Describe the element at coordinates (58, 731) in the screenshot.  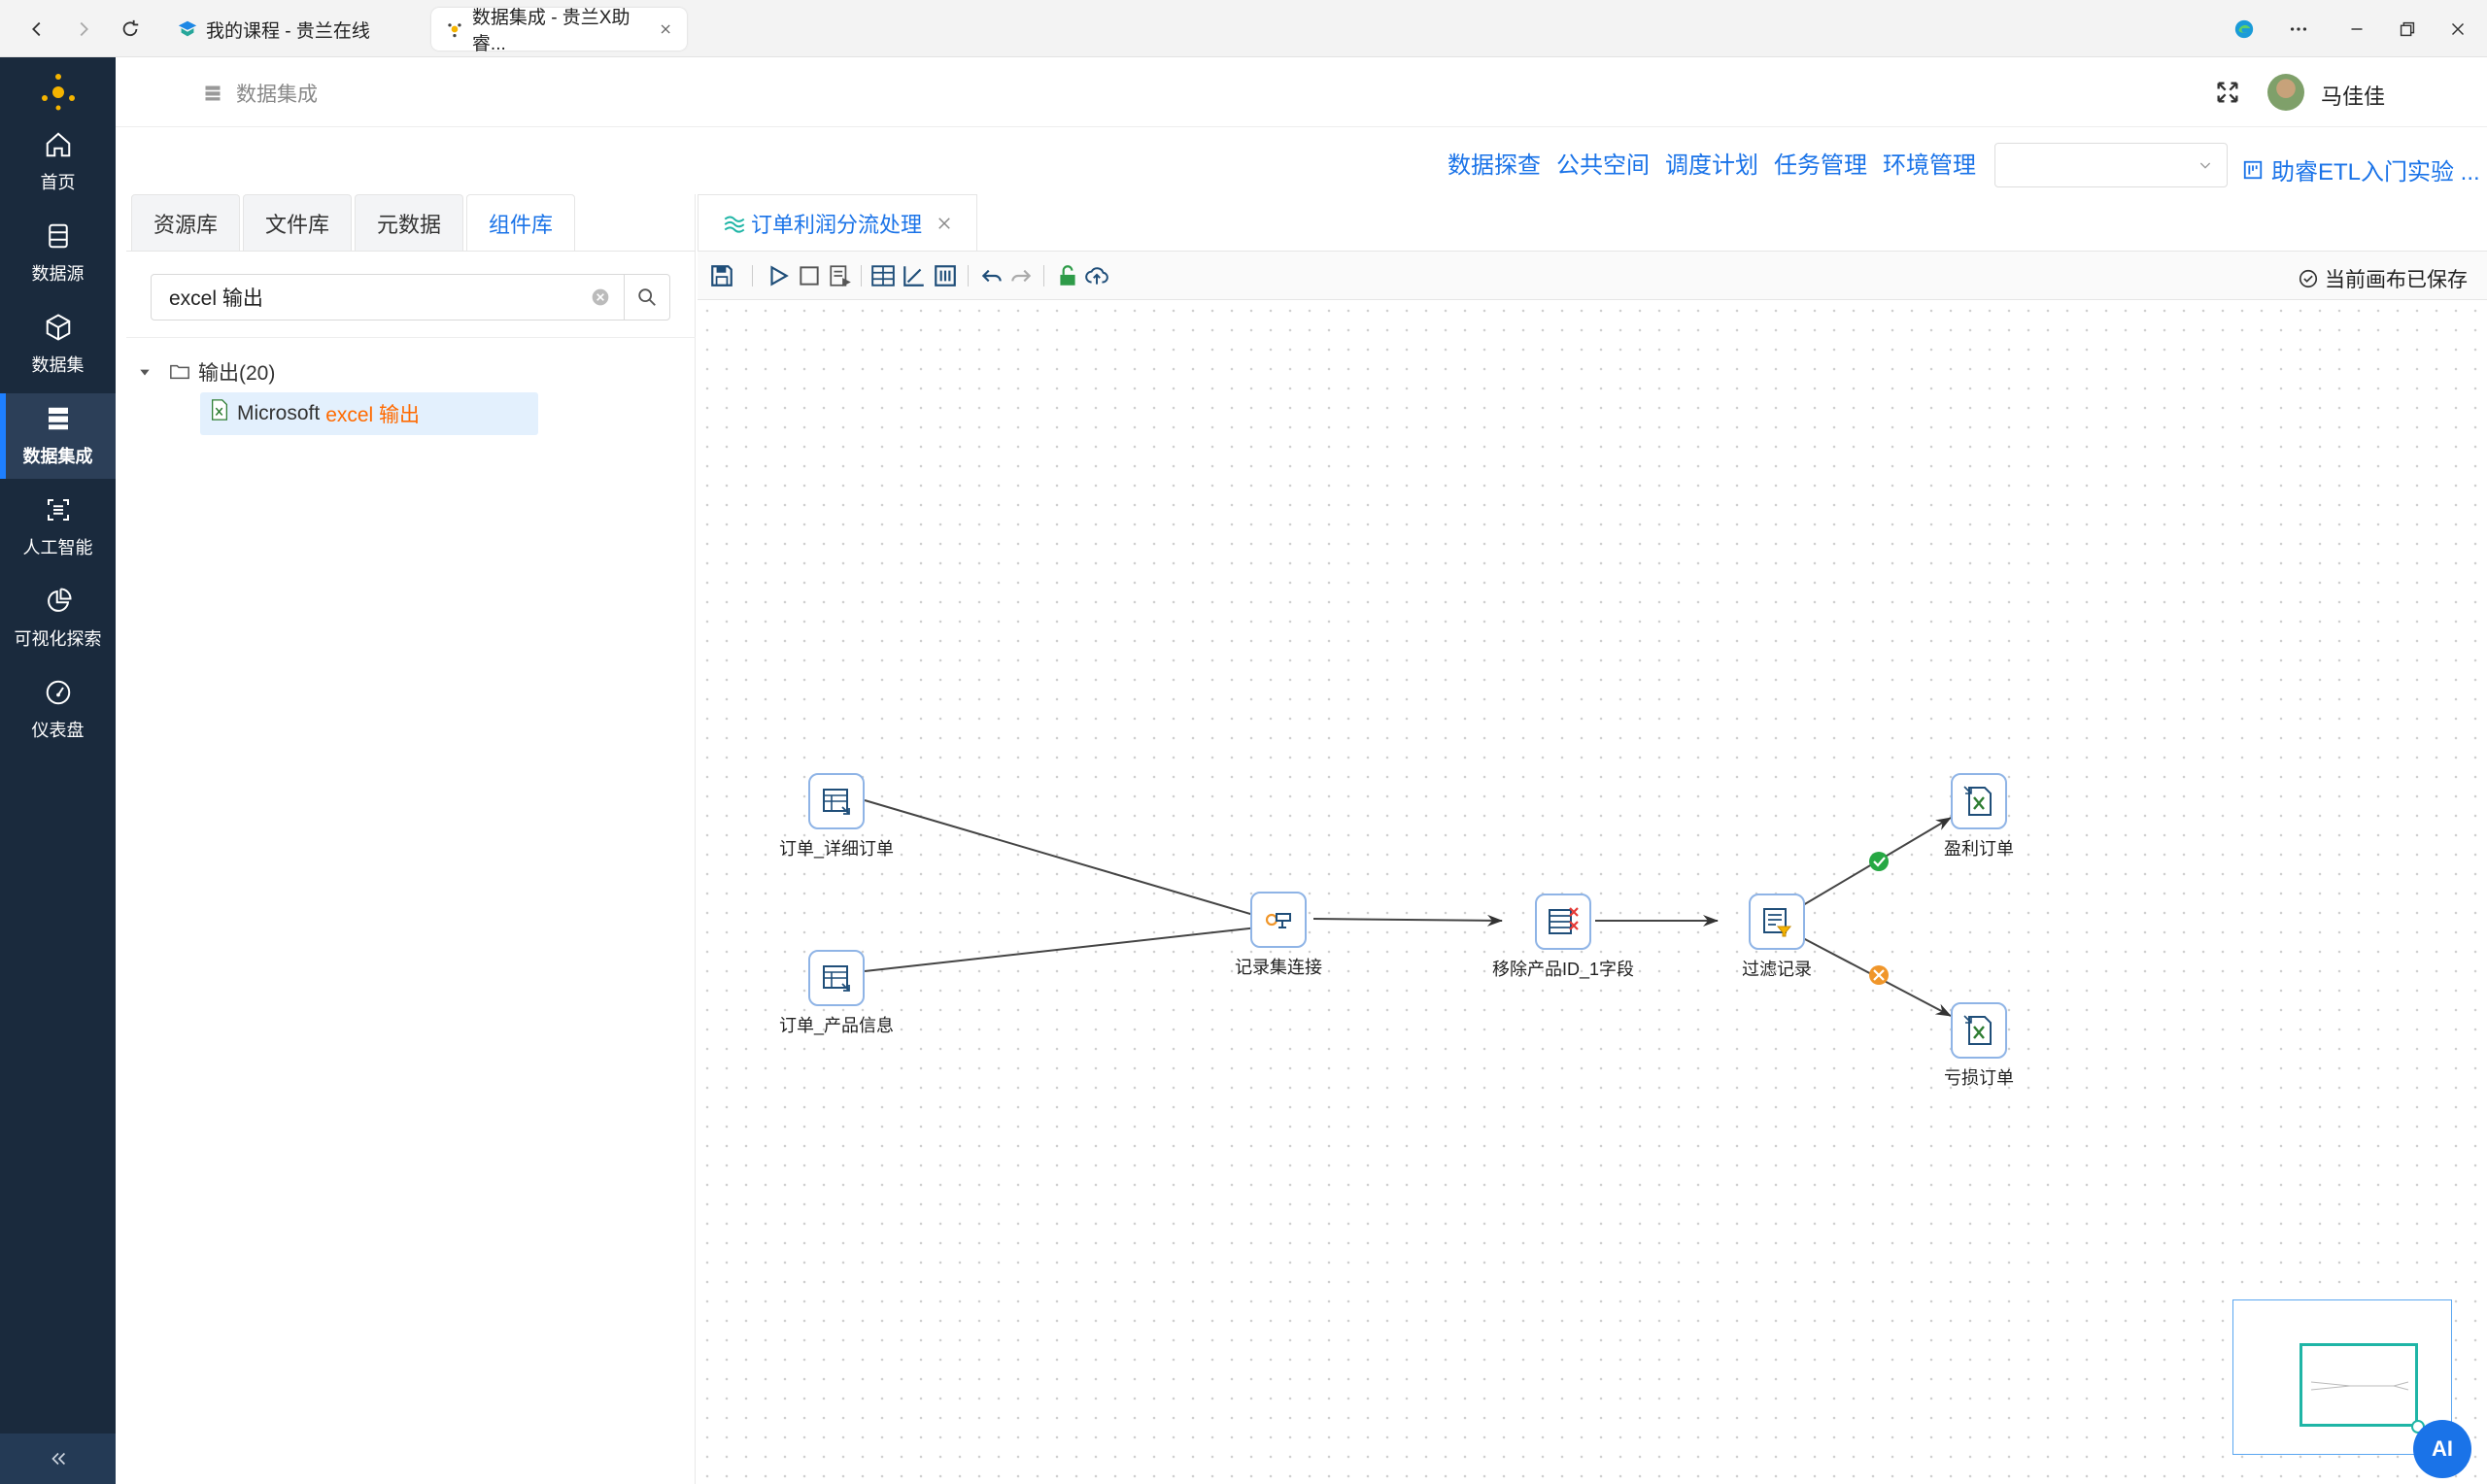
I see `sidebar-item-label: 仪表盘` at that location.